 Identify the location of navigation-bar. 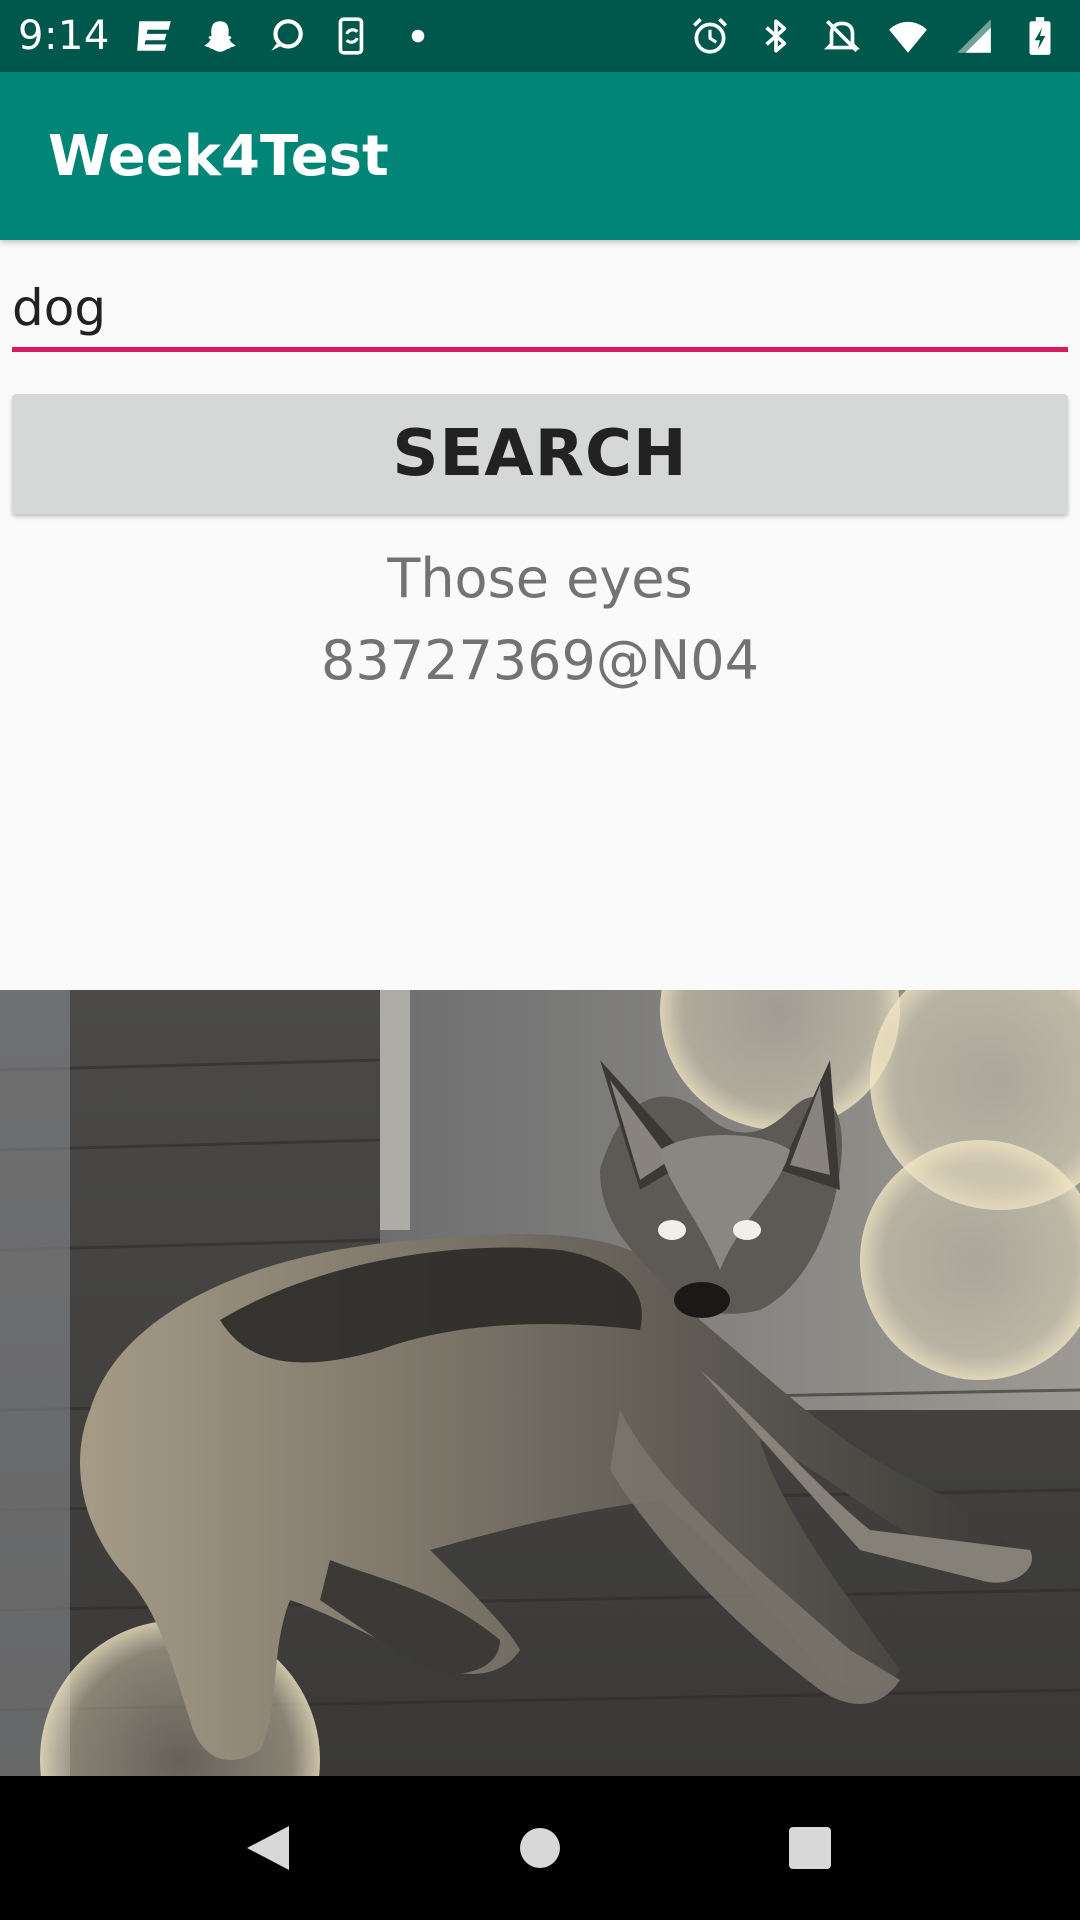
(540, 1848).